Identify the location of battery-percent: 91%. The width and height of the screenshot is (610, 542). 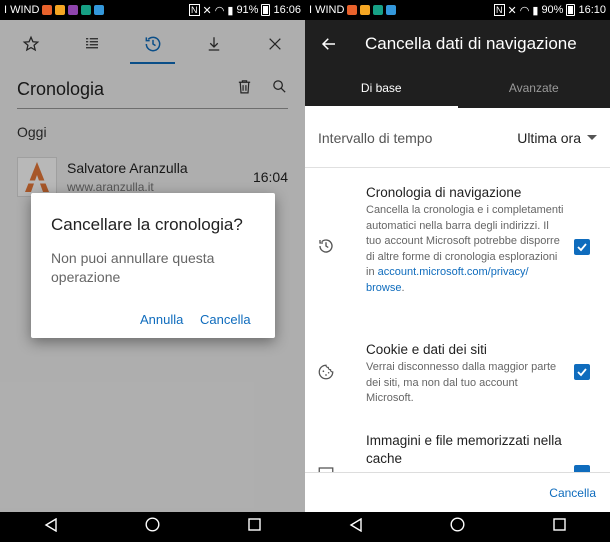
(247, 10).